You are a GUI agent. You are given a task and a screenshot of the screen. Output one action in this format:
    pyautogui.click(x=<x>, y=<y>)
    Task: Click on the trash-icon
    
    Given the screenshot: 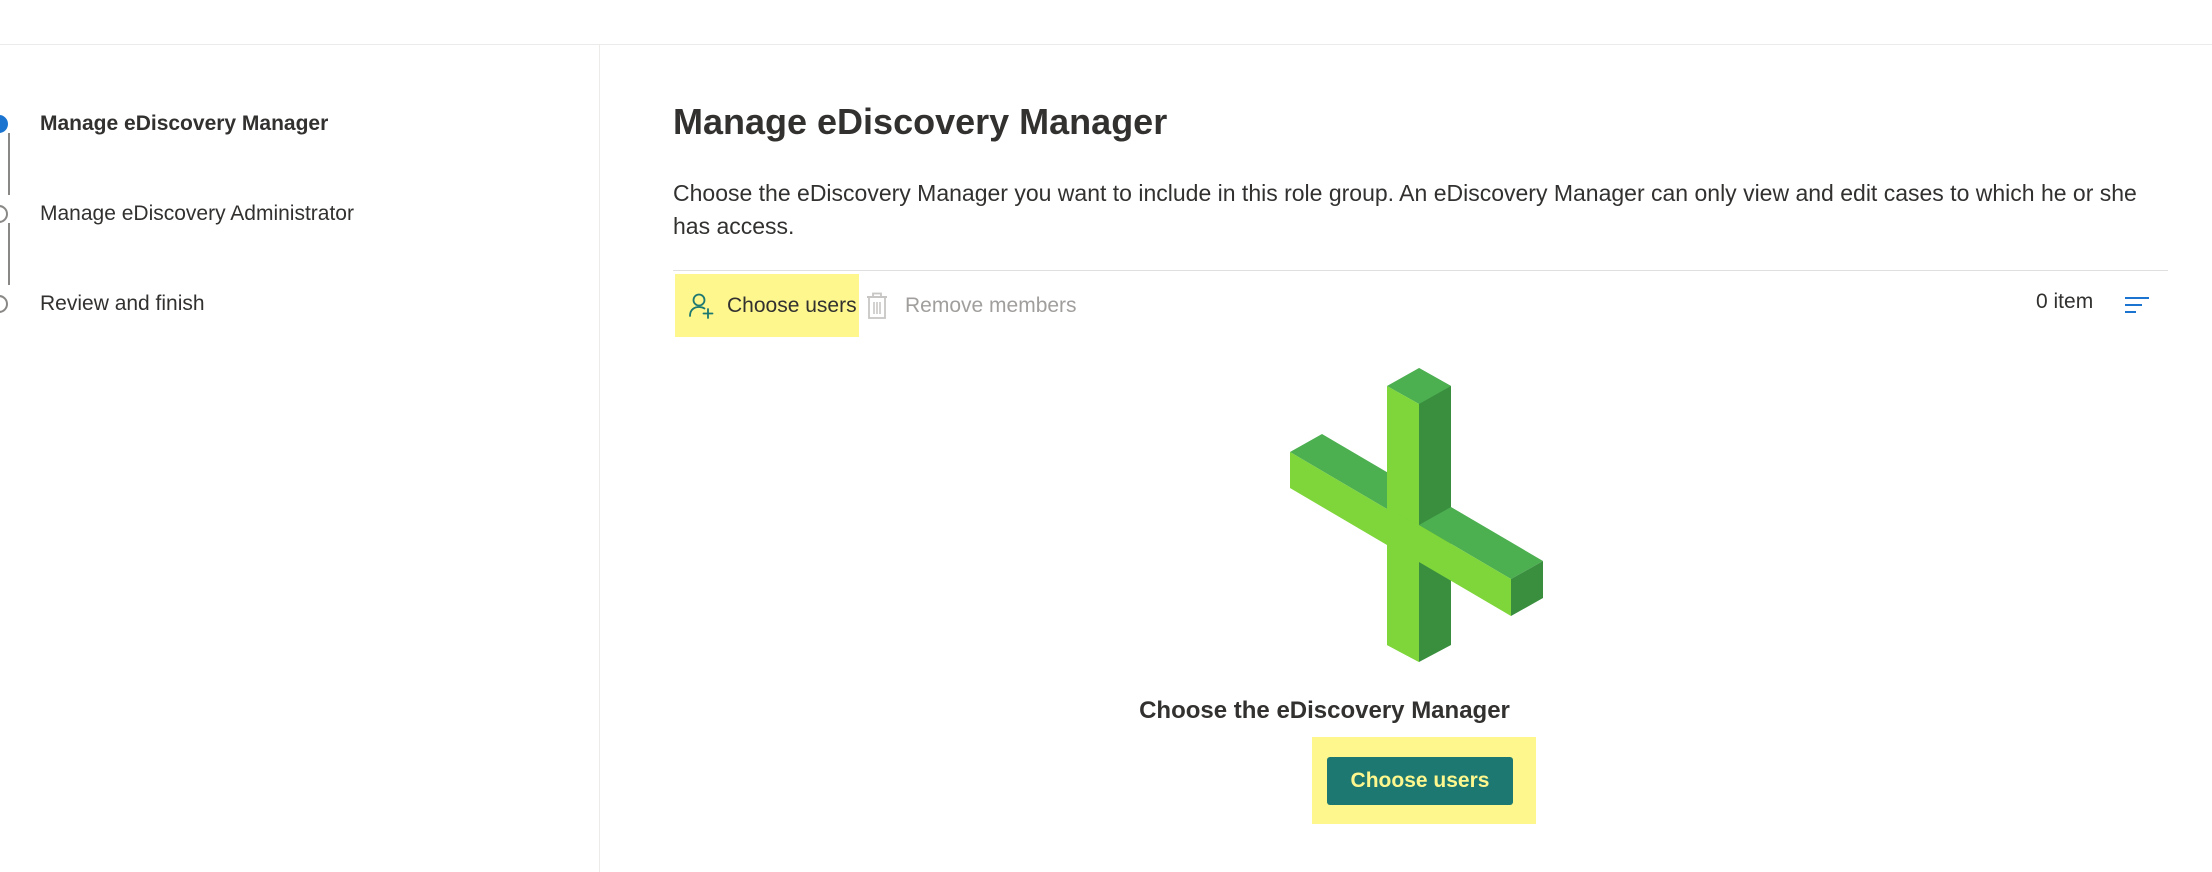 What is the action you would take?
    pyautogui.click(x=877, y=305)
    